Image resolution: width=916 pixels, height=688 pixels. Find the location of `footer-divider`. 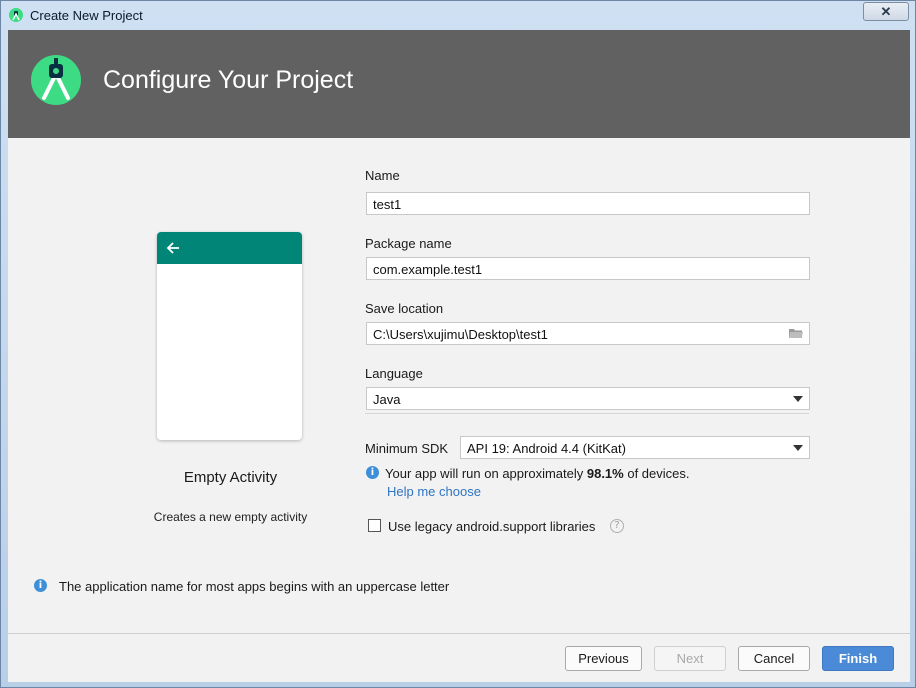

footer-divider is located at coordinates (459, 633).